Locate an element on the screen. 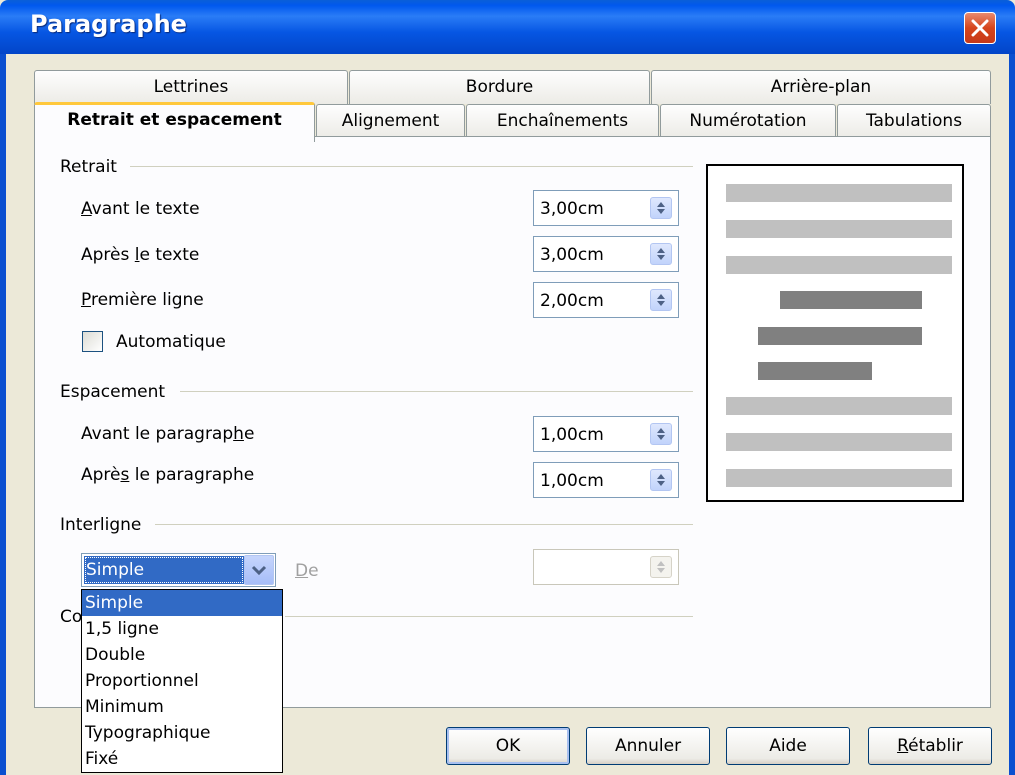 This screenshot has height=775, width=1015. automatique-checkbox is located at coordinates (92, 341).